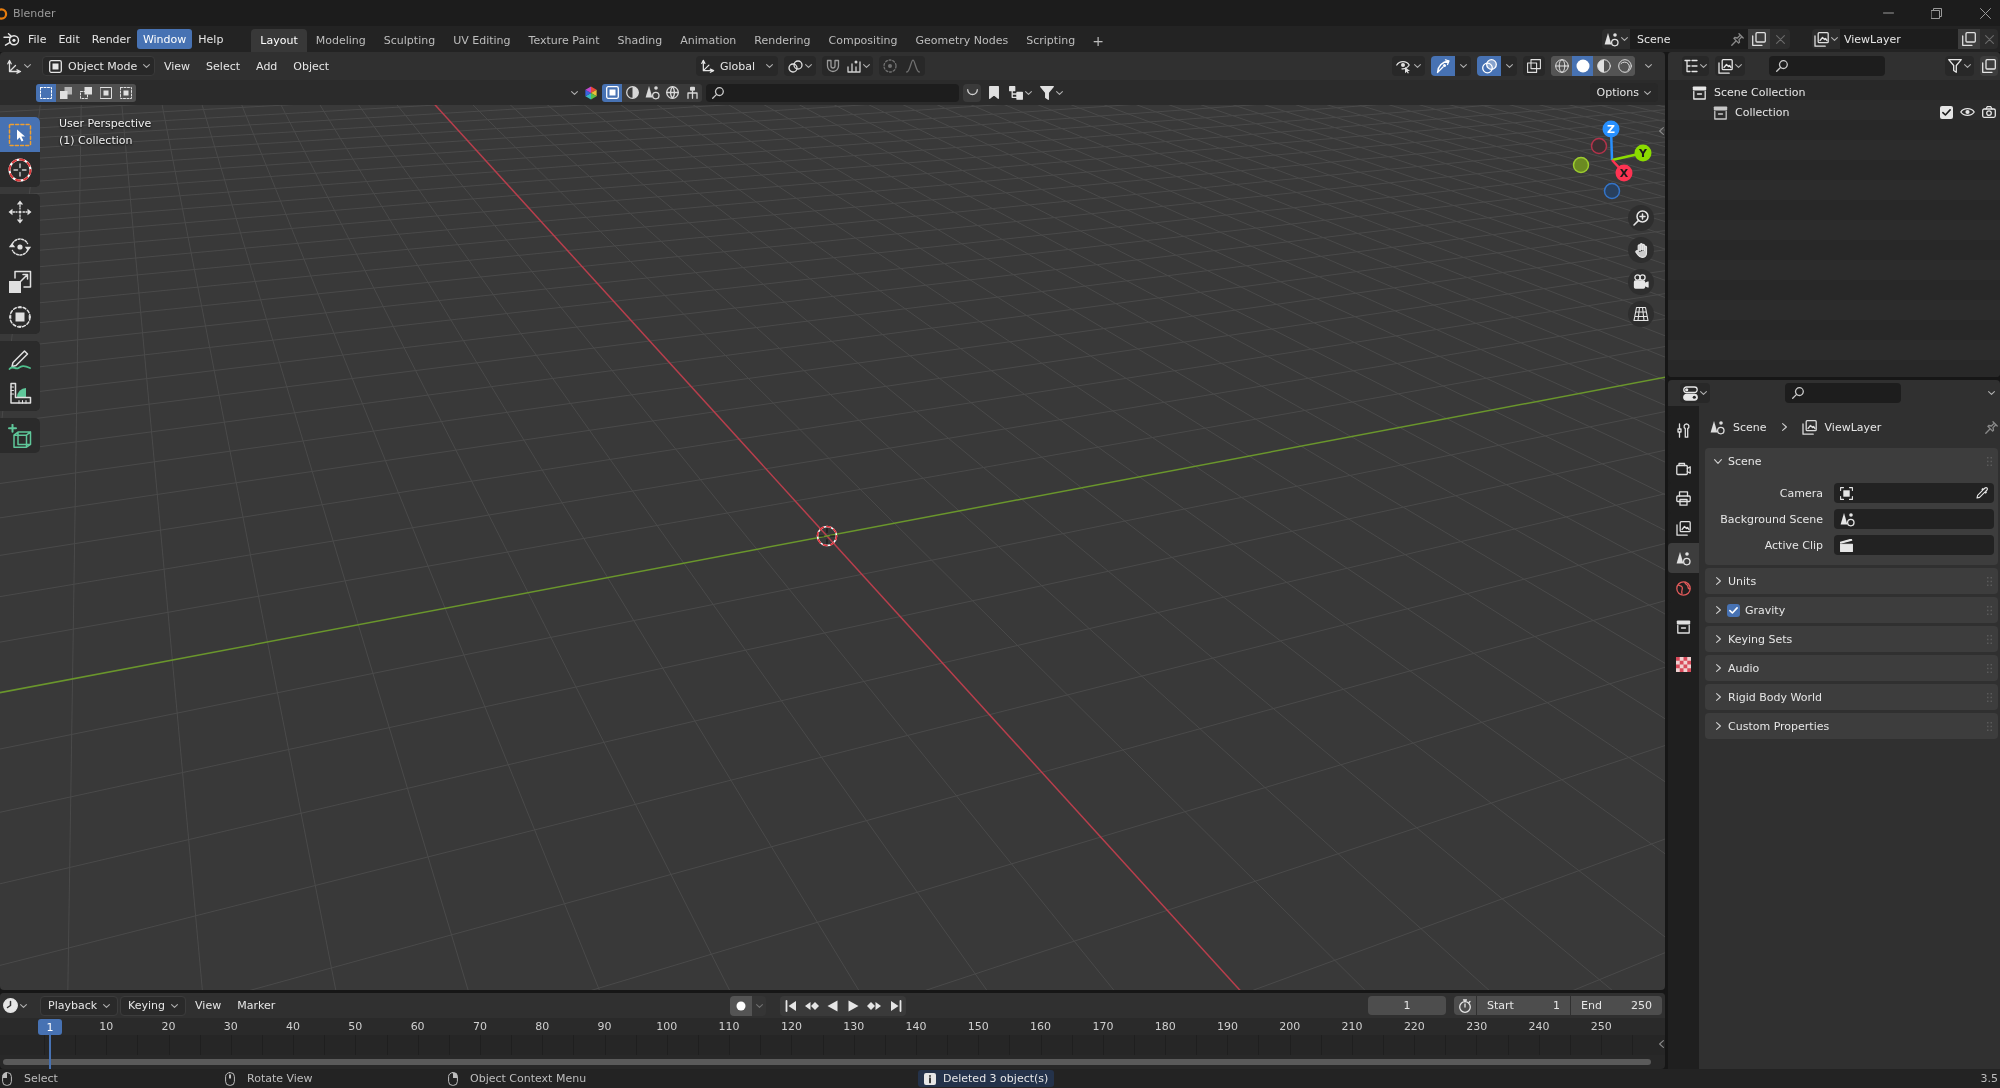 The width and height of the screenshot is (2000, 1088). Describe the element at coordinates (311, 66) in the screenshot. I see `menu-item: Object` at that location.